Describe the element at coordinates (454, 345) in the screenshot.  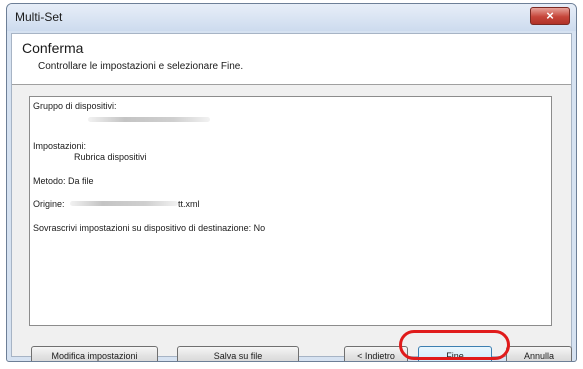
I see `finish-highlight-ring` at that location.